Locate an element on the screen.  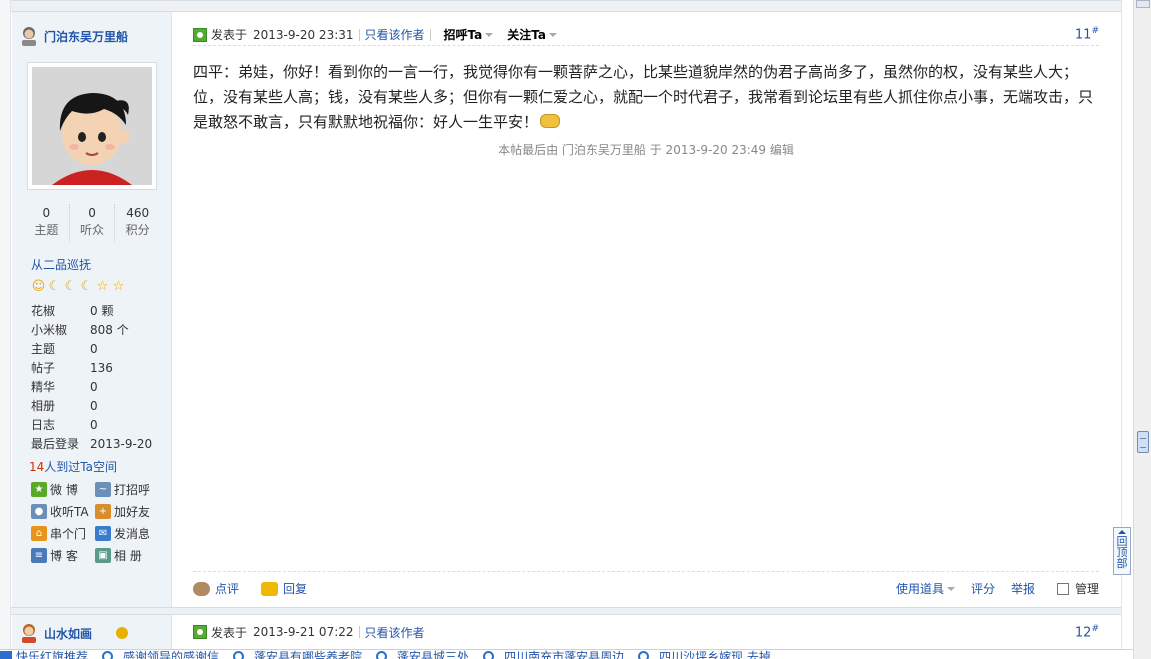
prop-value: 136 is located at coordinates (101, 368).